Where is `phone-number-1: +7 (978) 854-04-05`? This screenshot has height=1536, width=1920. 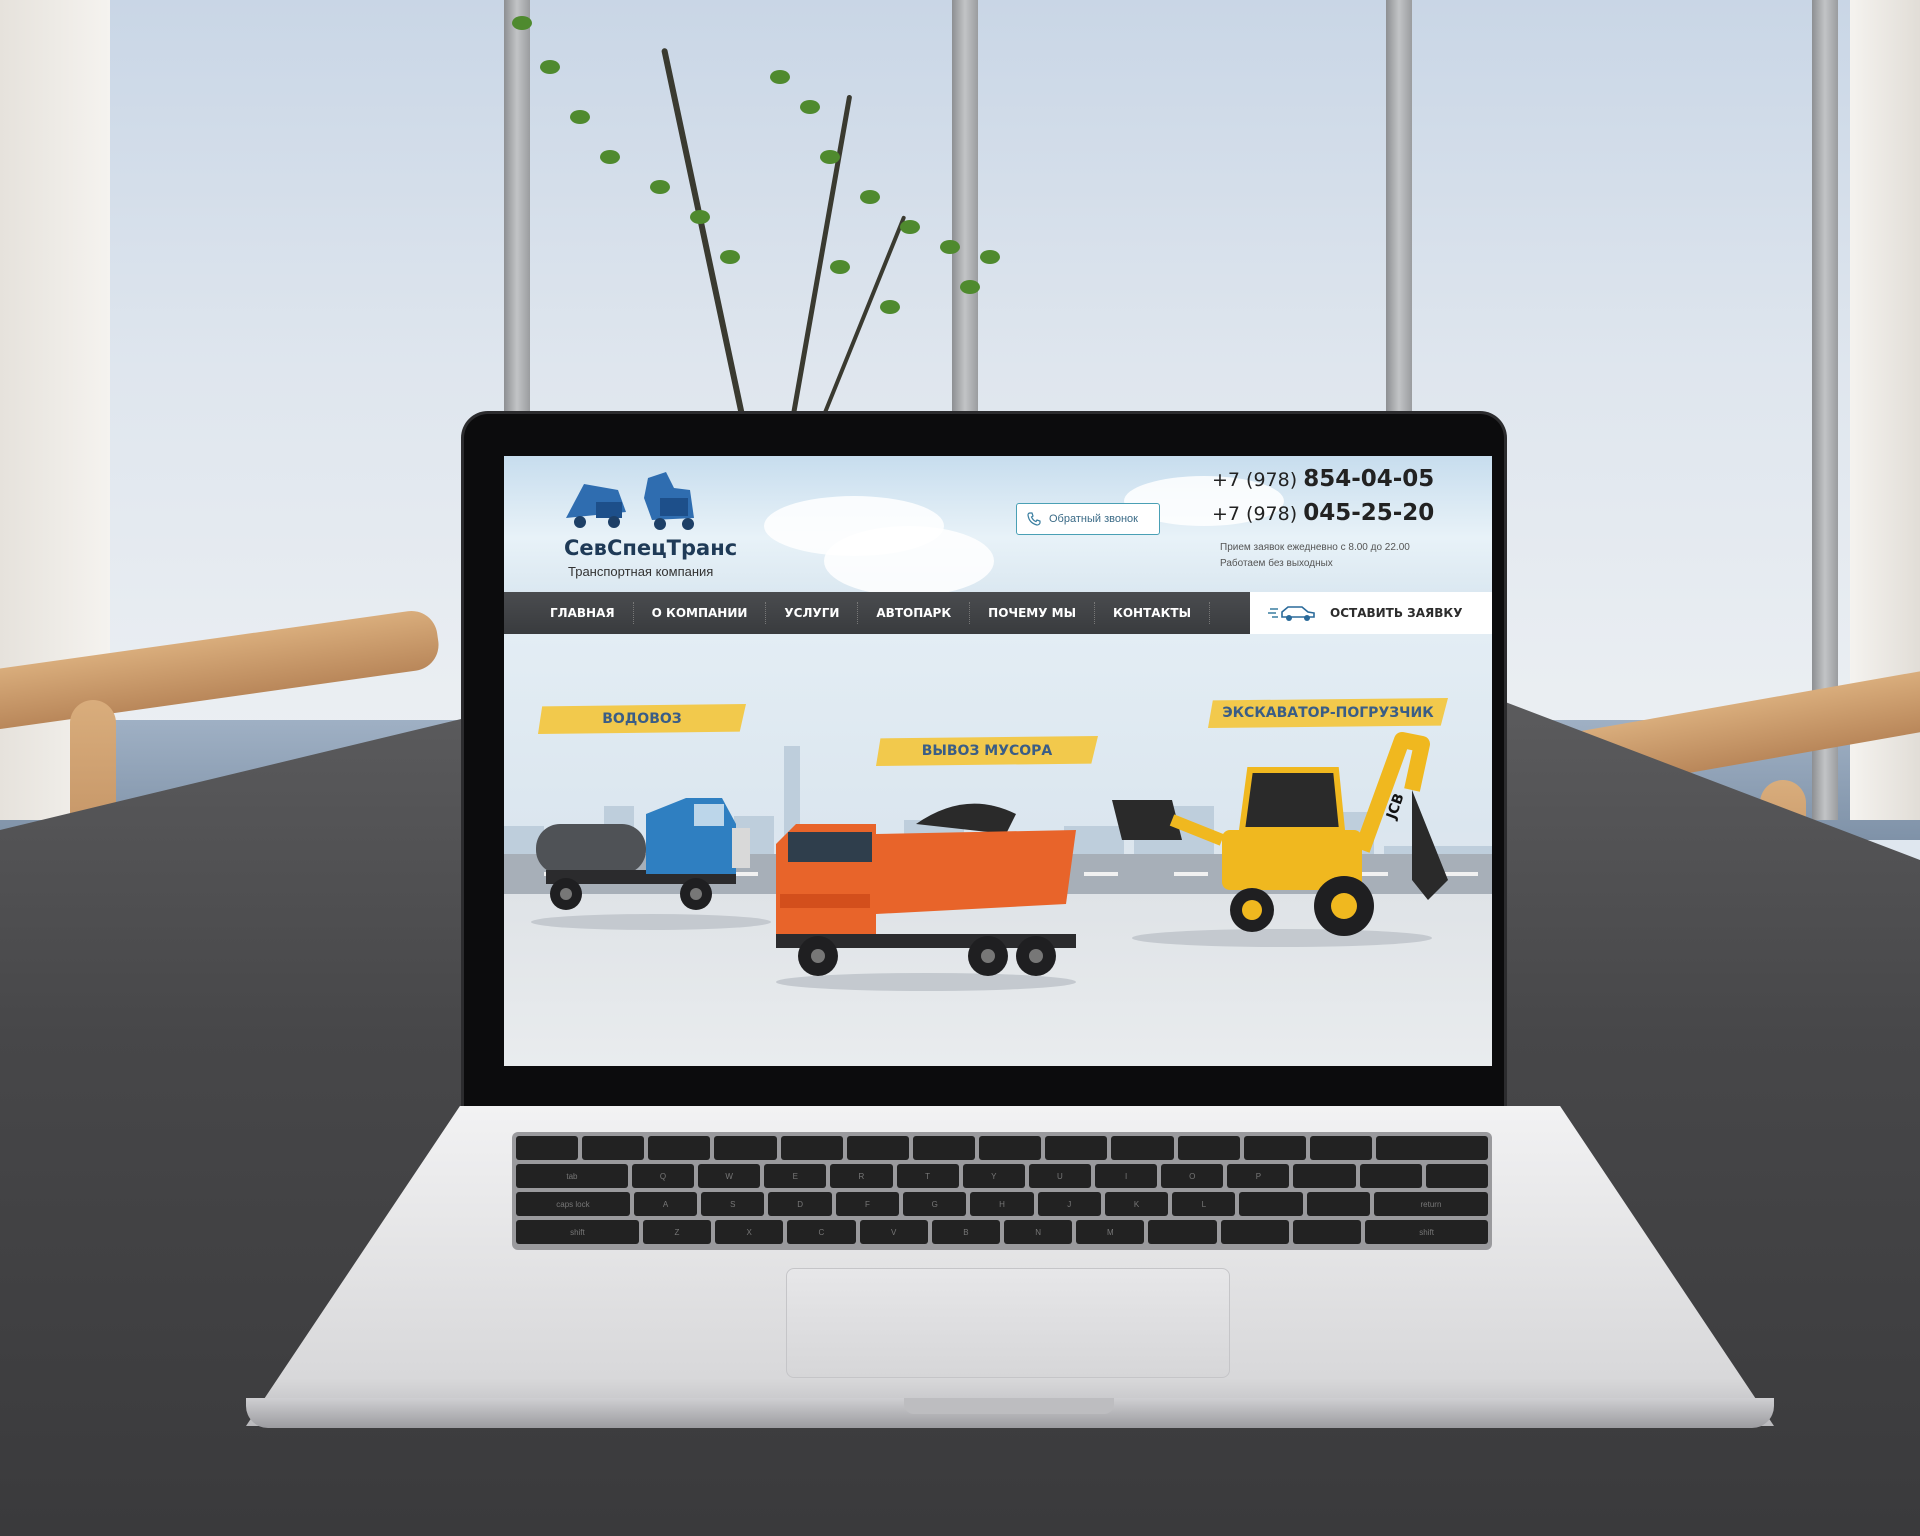 phone-number-1: +7 (978) 854-04-05 is located at coordinates (1323, 479).